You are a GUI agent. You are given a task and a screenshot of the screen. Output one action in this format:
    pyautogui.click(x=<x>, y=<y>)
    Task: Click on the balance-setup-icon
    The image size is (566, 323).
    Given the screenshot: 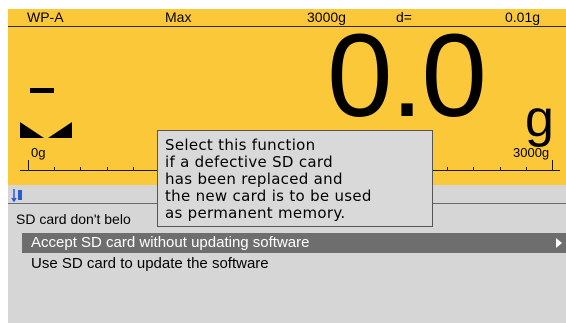 What is the action you would take?
    pyautogui.click(x=16, y=195)
    